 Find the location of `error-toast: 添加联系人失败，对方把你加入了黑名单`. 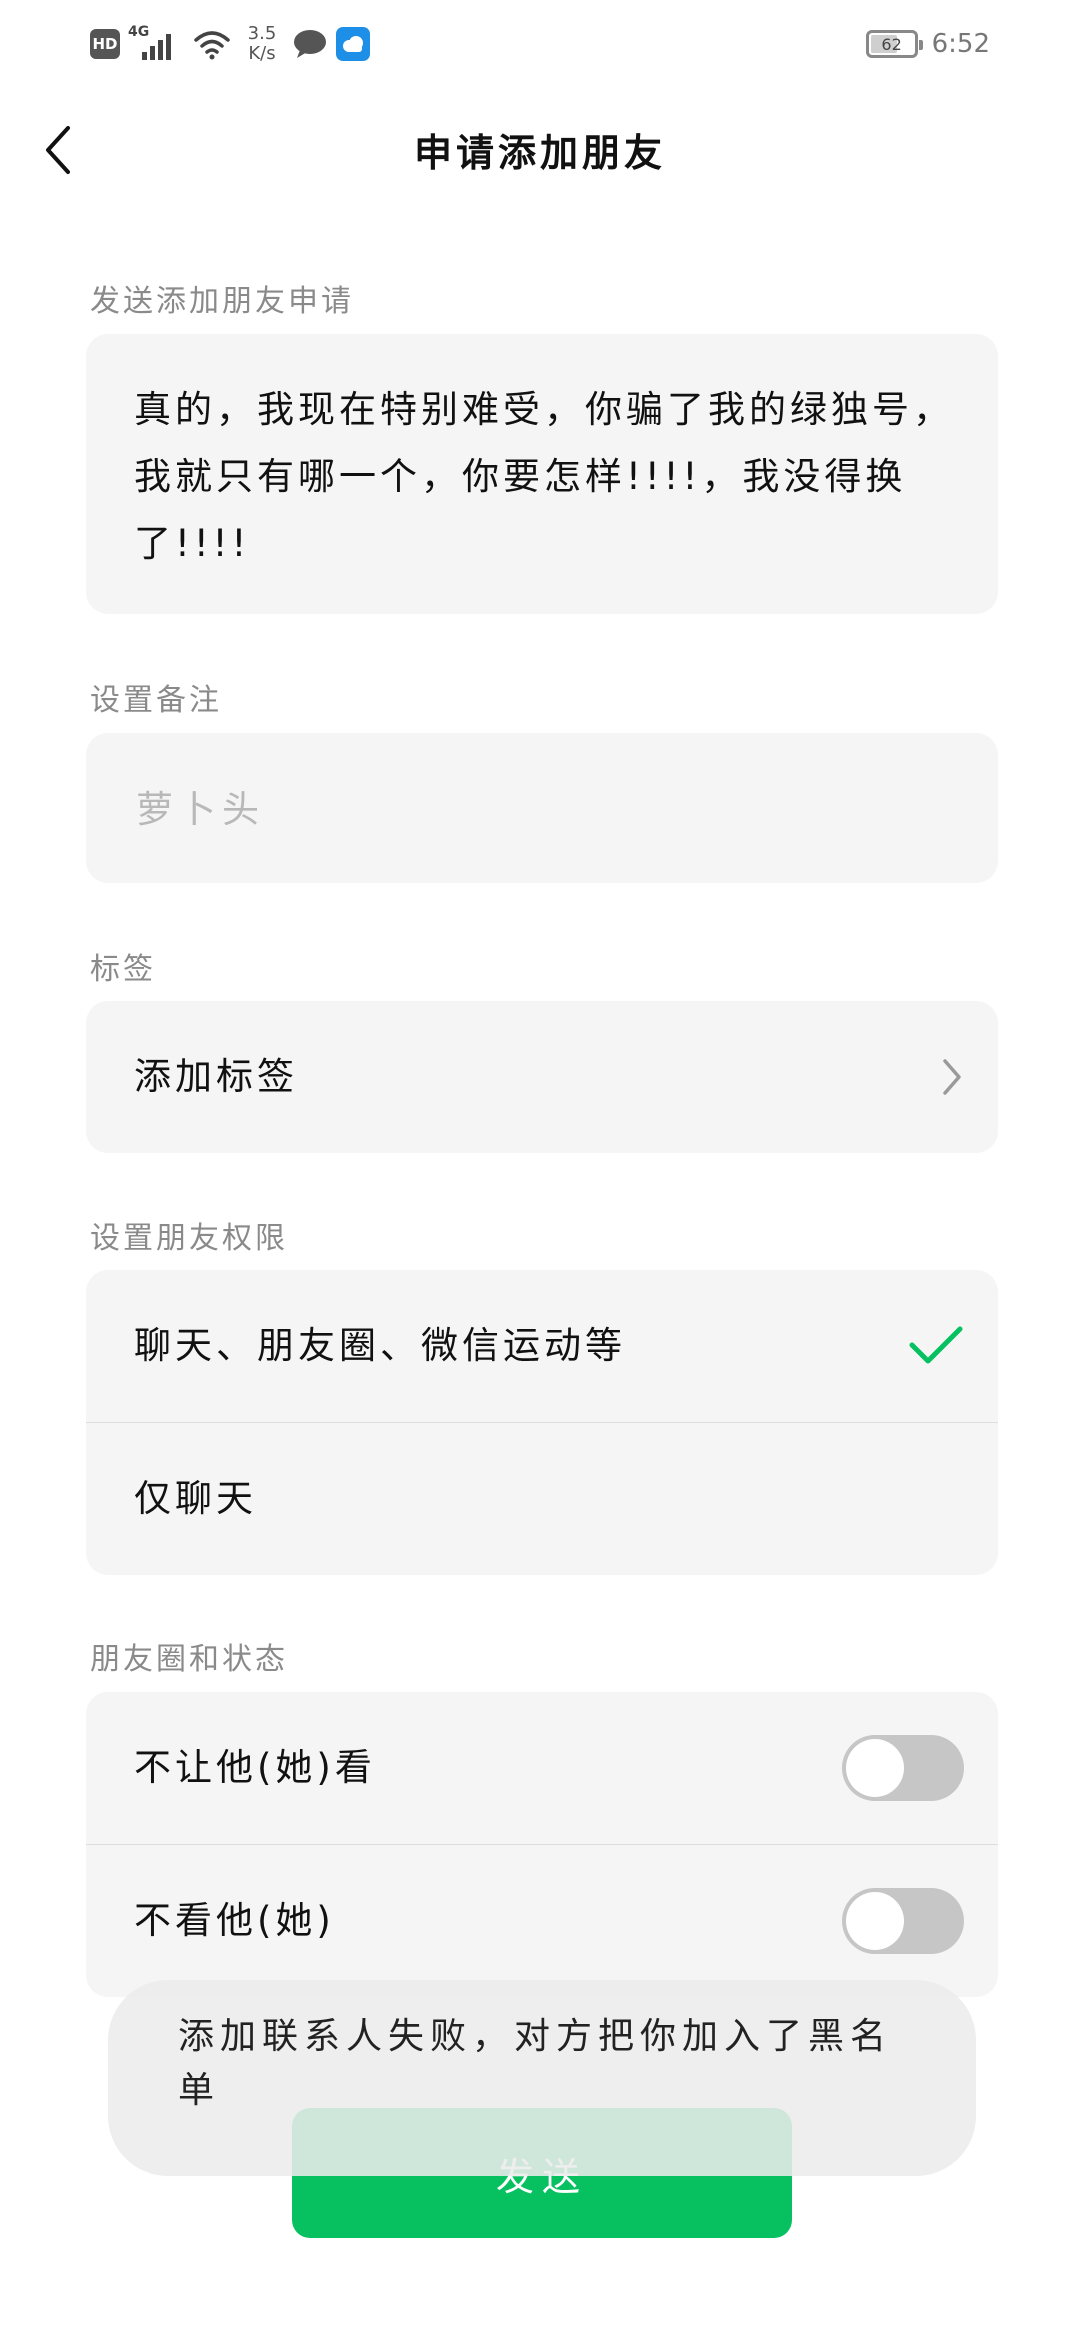

error-toast: 添加联系人失败，对方把你加入了黑名单 is located at coordinates (542, 2078).